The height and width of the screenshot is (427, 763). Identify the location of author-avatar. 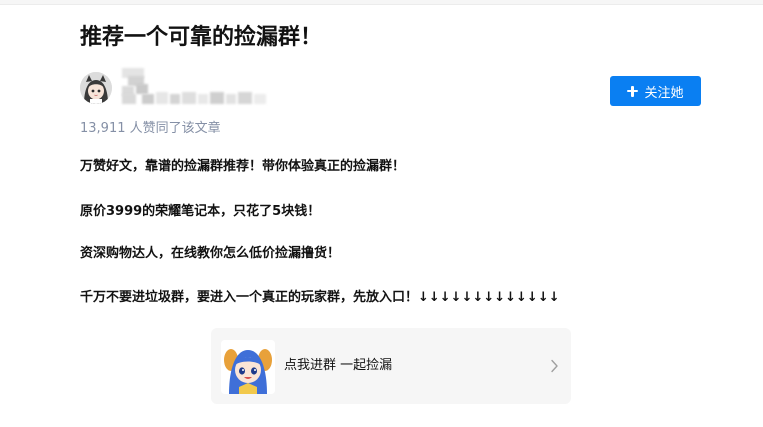
(96, 88).